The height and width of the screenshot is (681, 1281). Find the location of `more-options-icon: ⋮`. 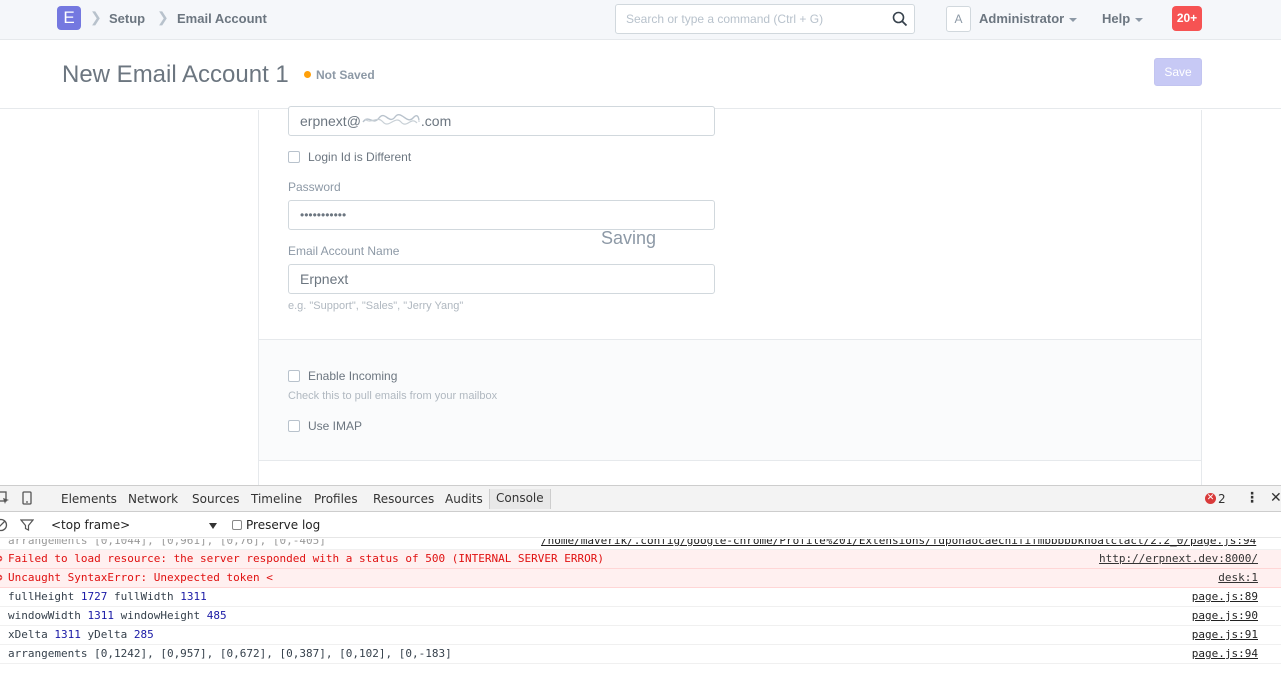

more-options-icon: ⋮ is located at coordinates (1252, 498).